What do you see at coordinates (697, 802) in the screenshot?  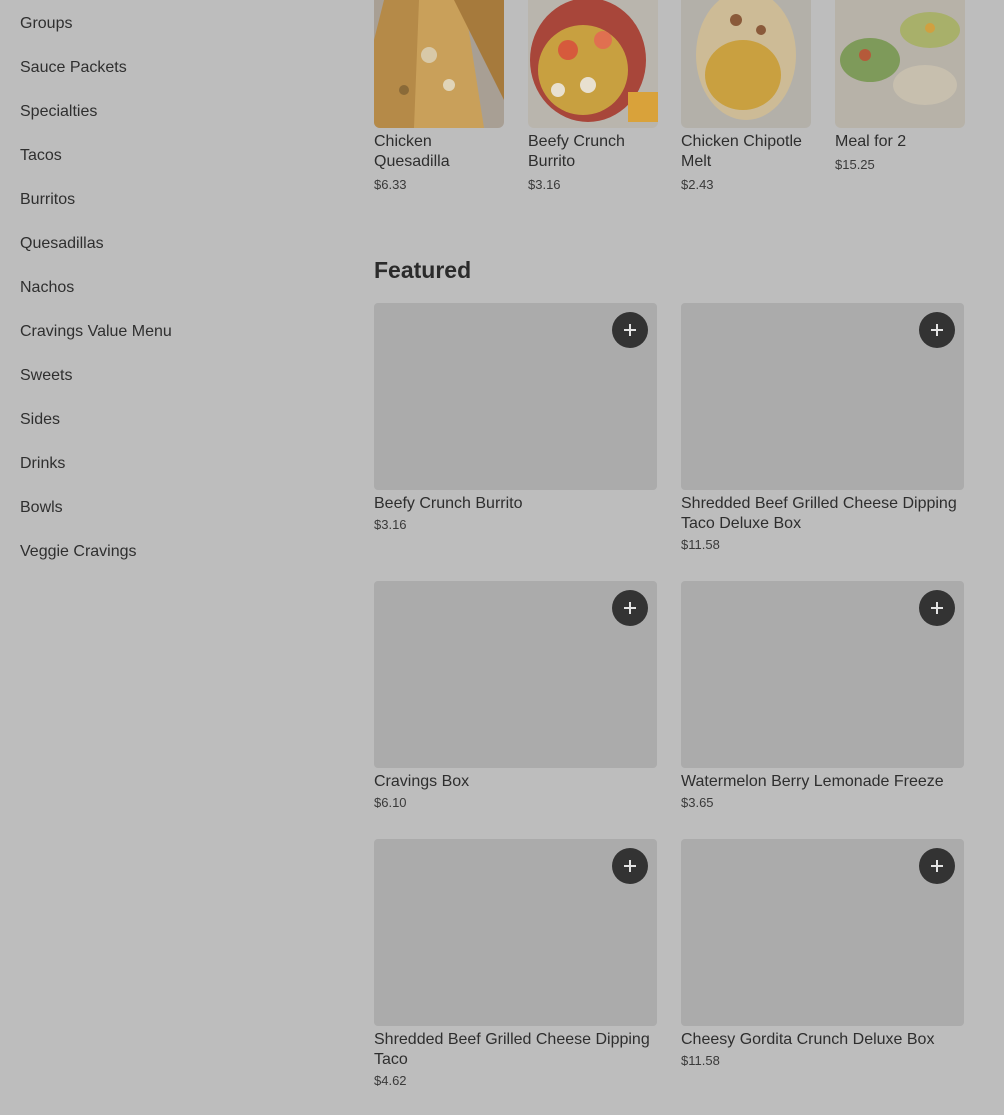 I see `product-price: $3.65` at bounding box center [697, 802].